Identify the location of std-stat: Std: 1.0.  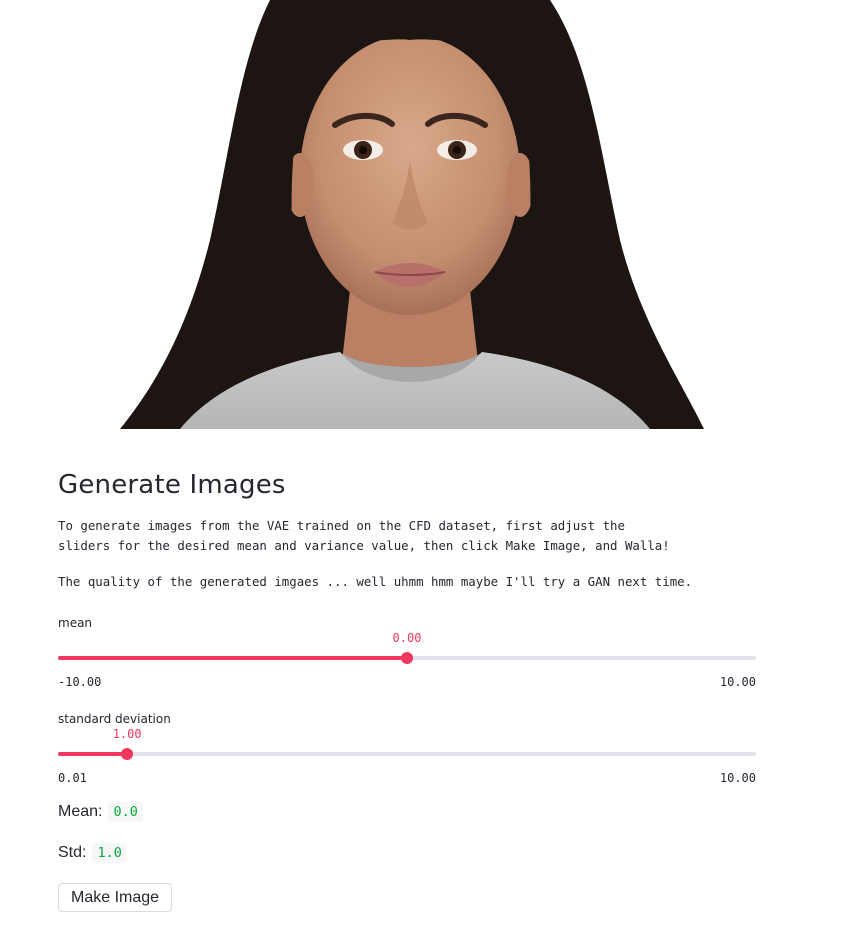
(92, 853).